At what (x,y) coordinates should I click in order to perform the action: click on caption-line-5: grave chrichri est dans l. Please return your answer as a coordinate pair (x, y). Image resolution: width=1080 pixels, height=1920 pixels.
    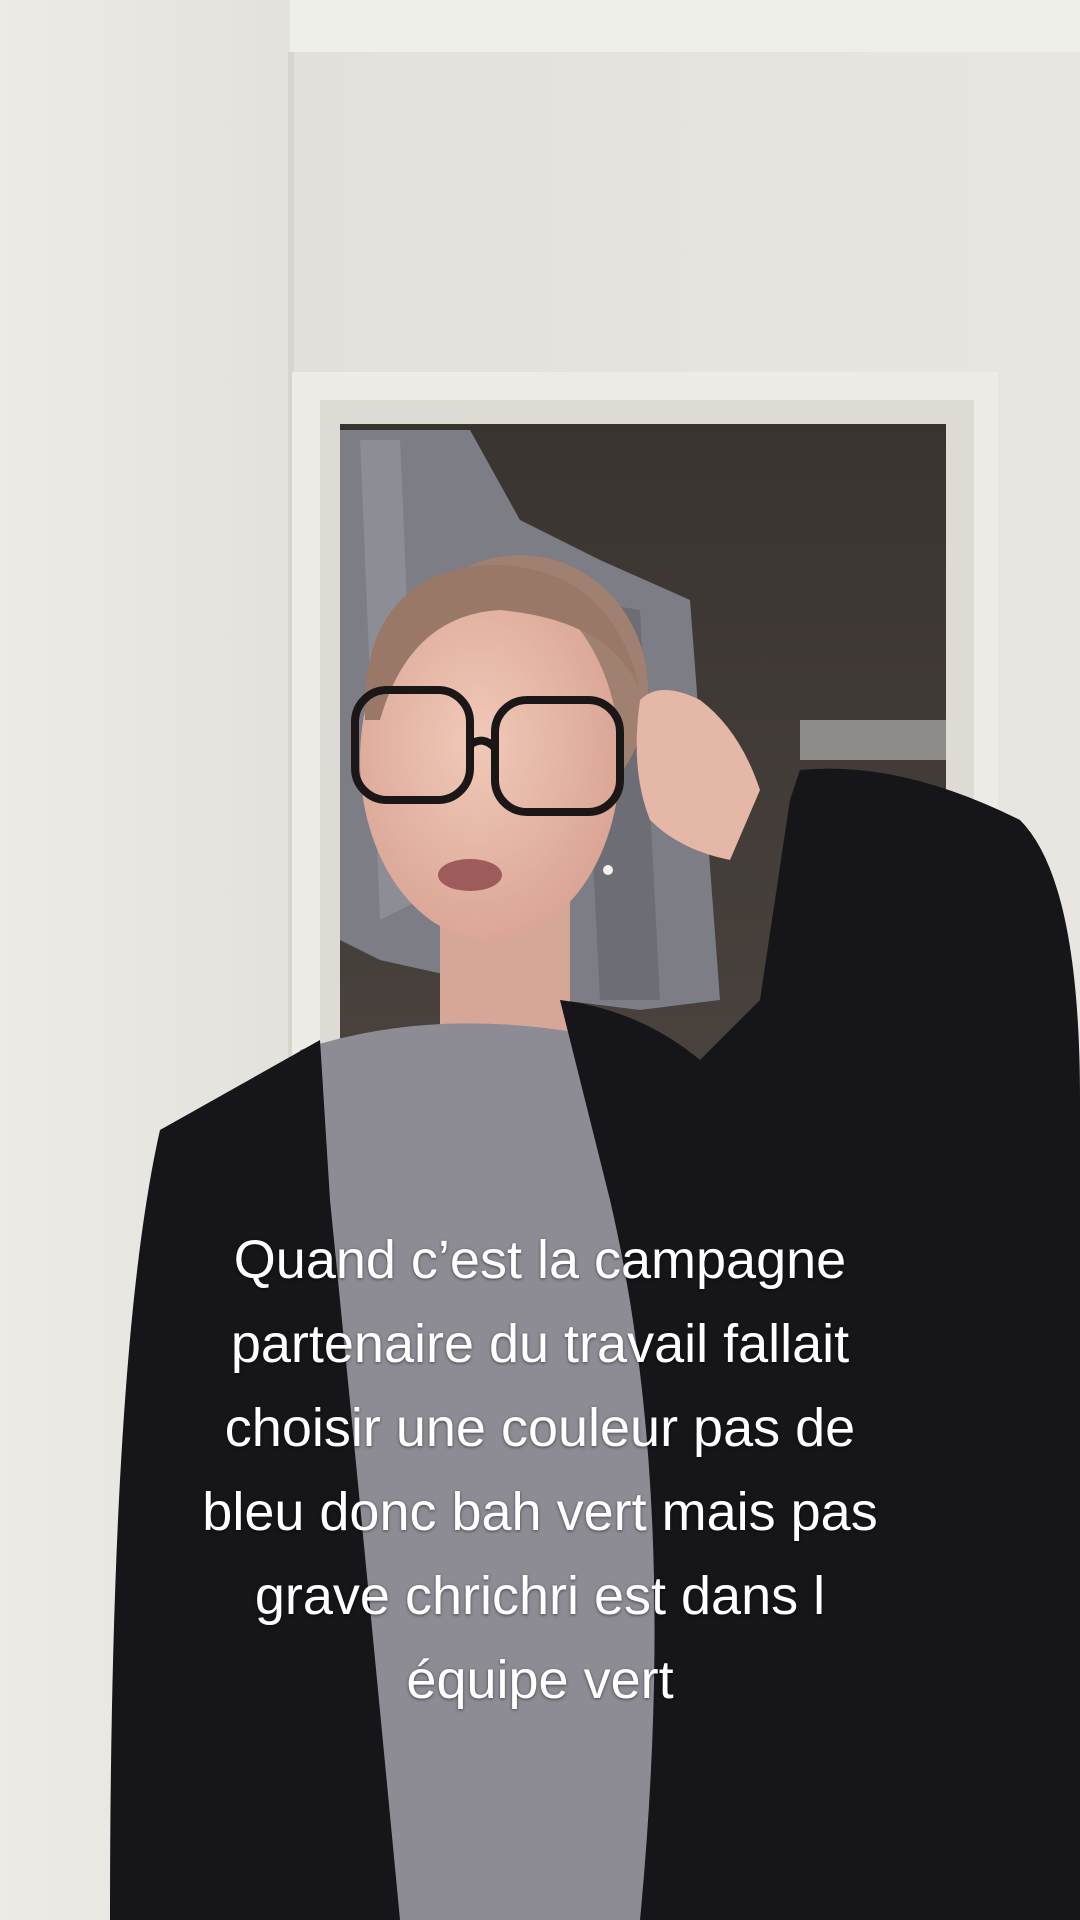
    Looking at the image, I should click on (540, 1596).